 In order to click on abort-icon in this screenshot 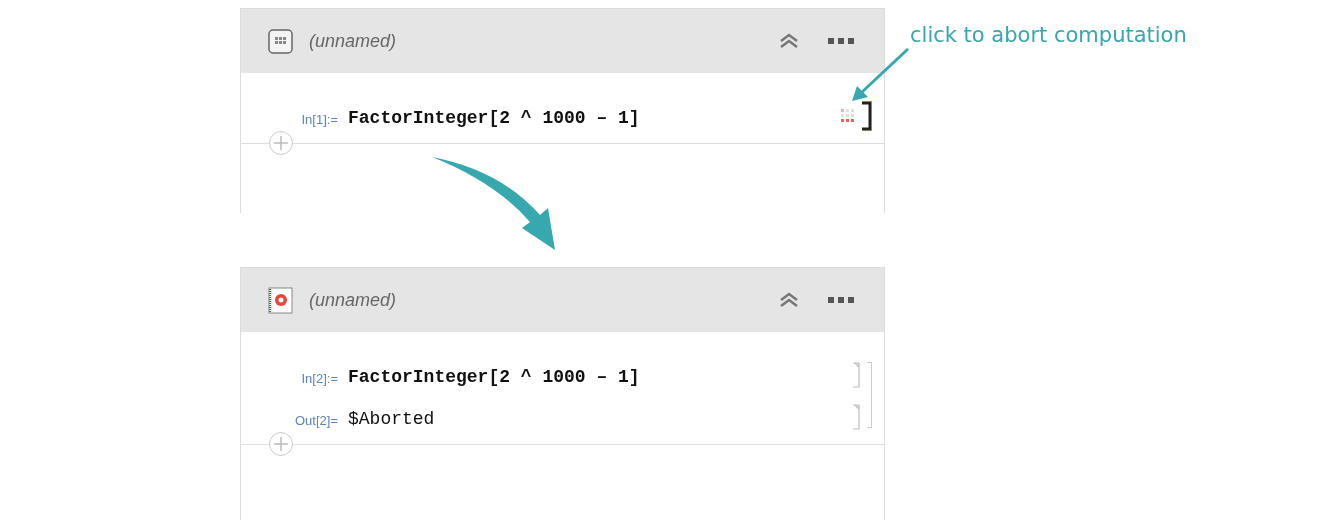, I will do `click(848, 116)`.